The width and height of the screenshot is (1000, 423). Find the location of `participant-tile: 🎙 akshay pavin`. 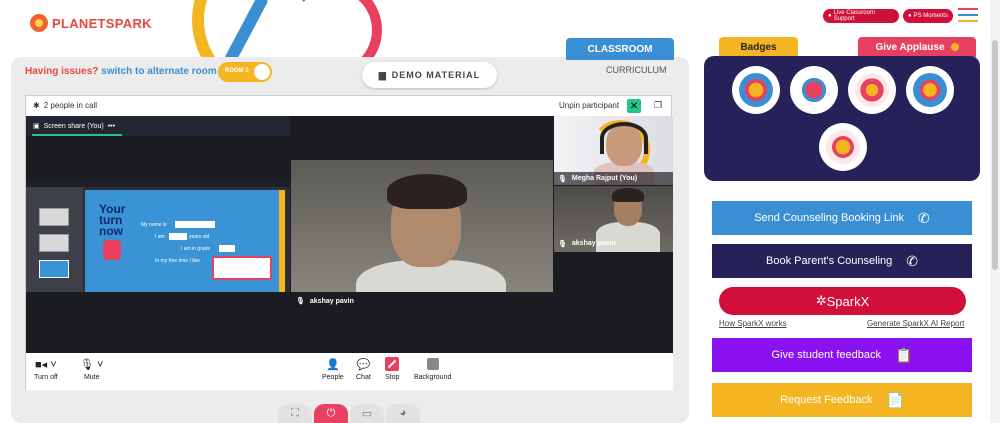

participant-tile: 🎙 akshay pavin is located at coordinates (613, 219).